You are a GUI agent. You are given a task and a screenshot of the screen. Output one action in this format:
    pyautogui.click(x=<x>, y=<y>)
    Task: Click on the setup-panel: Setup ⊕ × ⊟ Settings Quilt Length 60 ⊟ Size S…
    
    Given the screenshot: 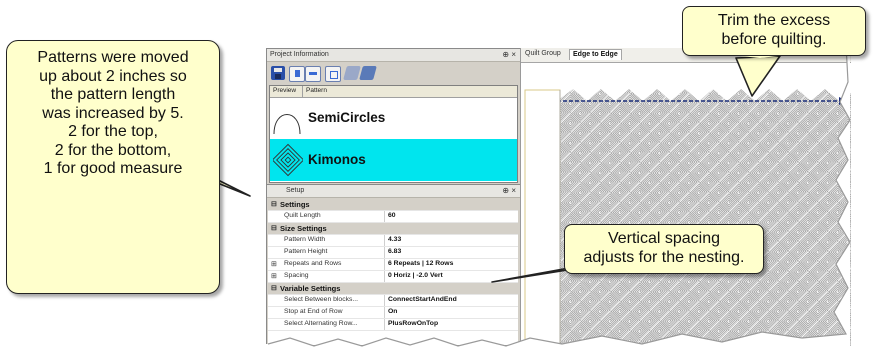 What is the action you would take?
    pyautogui.click(x=393, y=265)
    